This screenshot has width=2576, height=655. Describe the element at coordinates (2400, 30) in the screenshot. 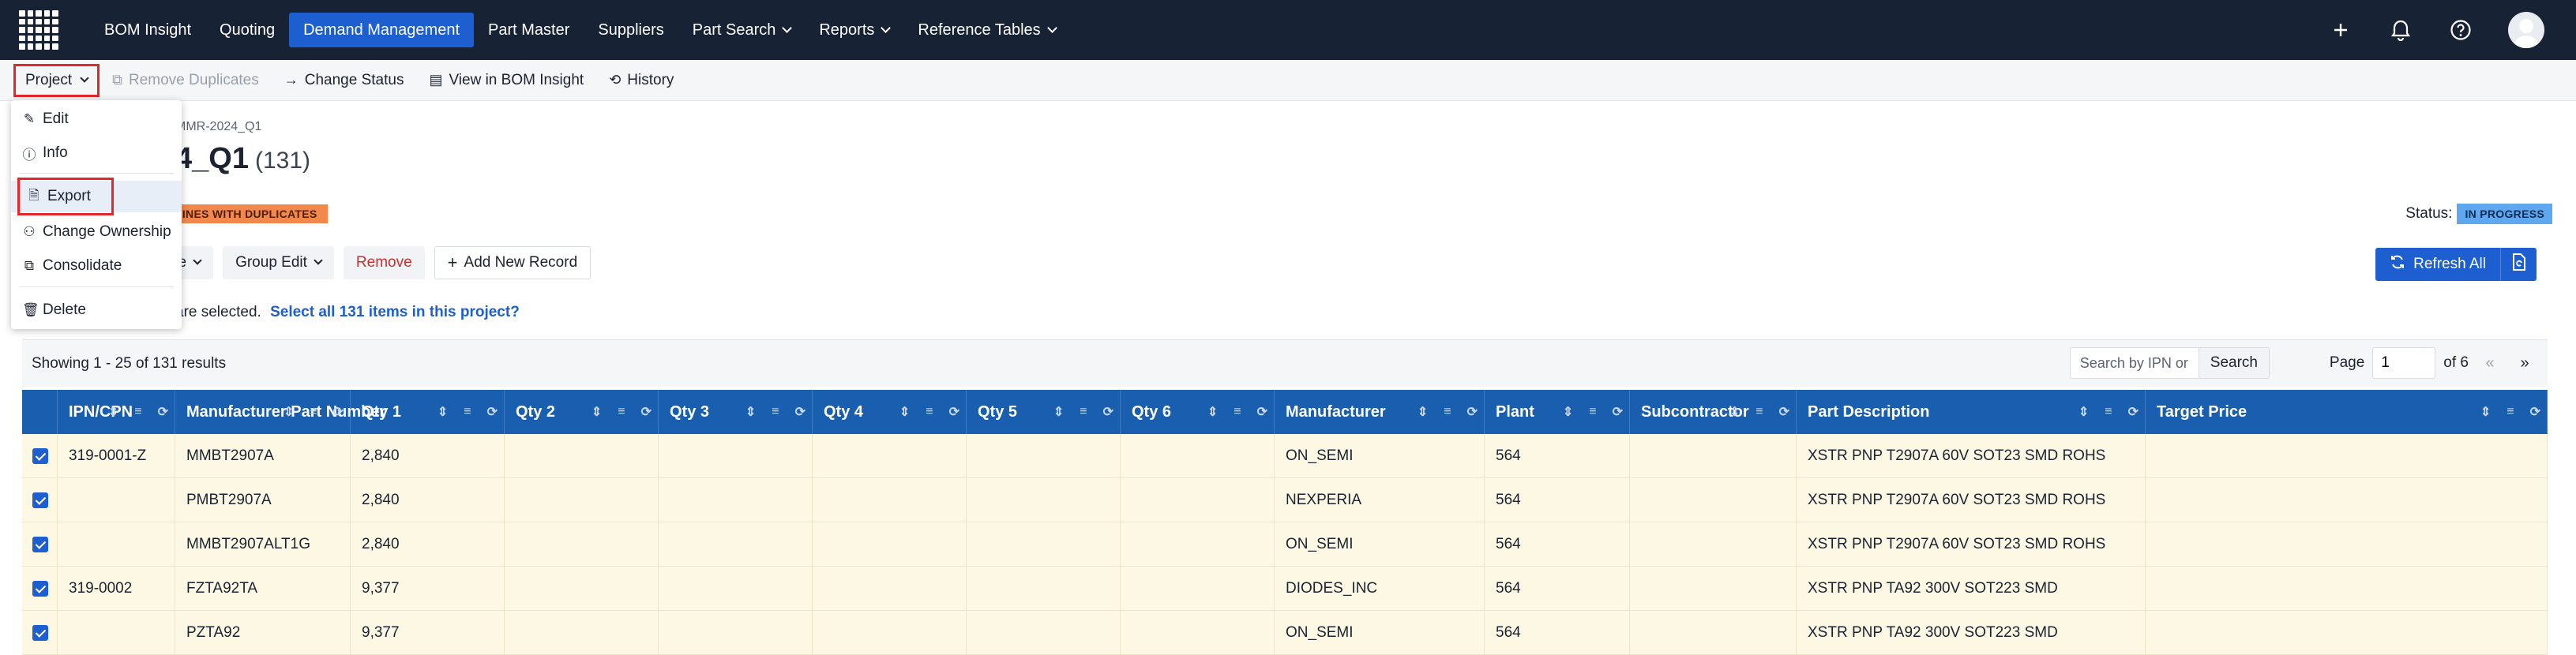

I see `bell-icon` at that location.